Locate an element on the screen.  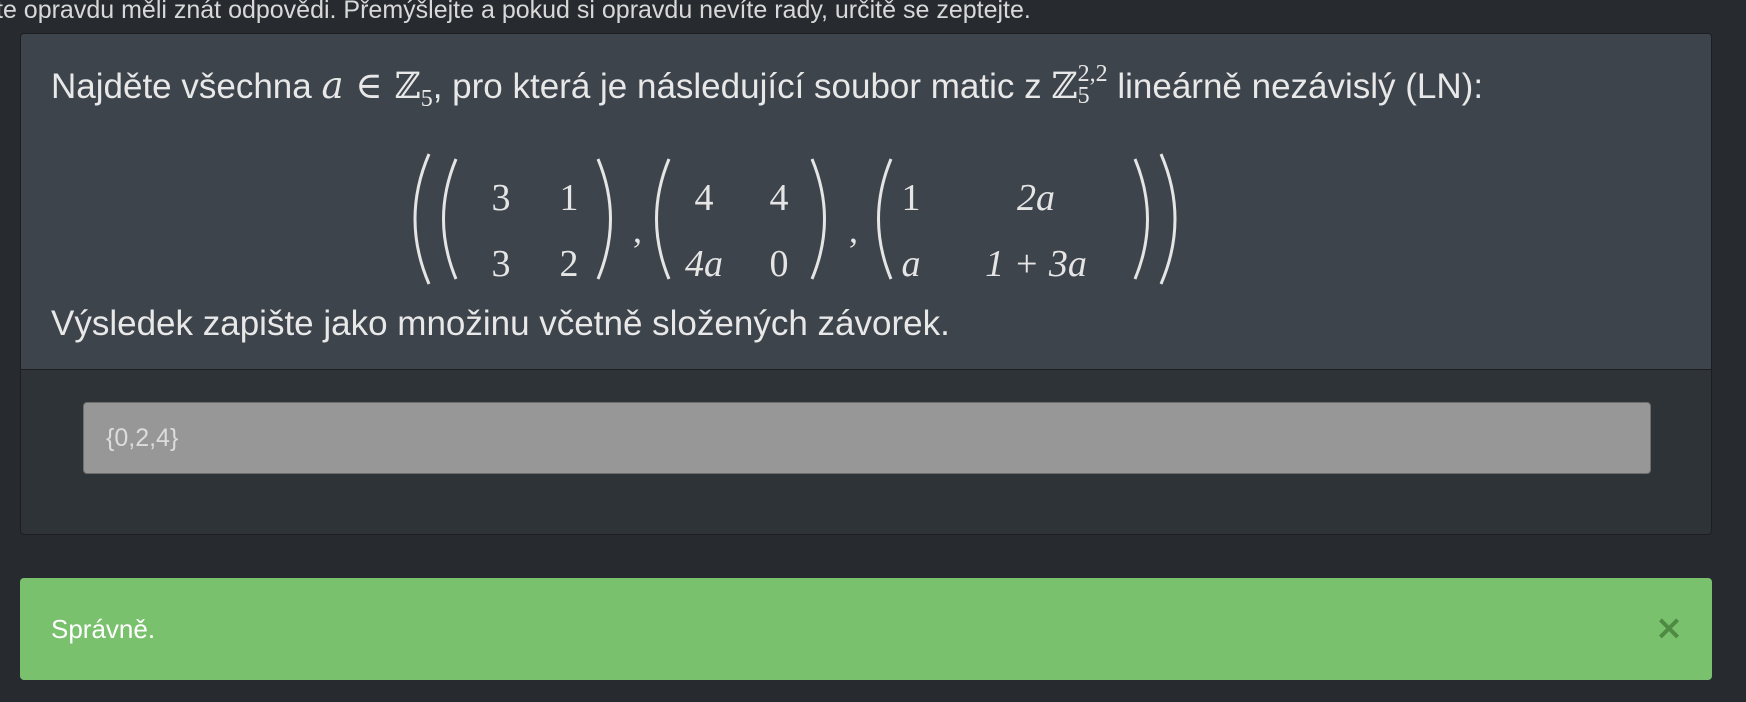
element-of-symbol: ∈ is located at coordinates (369, 85).